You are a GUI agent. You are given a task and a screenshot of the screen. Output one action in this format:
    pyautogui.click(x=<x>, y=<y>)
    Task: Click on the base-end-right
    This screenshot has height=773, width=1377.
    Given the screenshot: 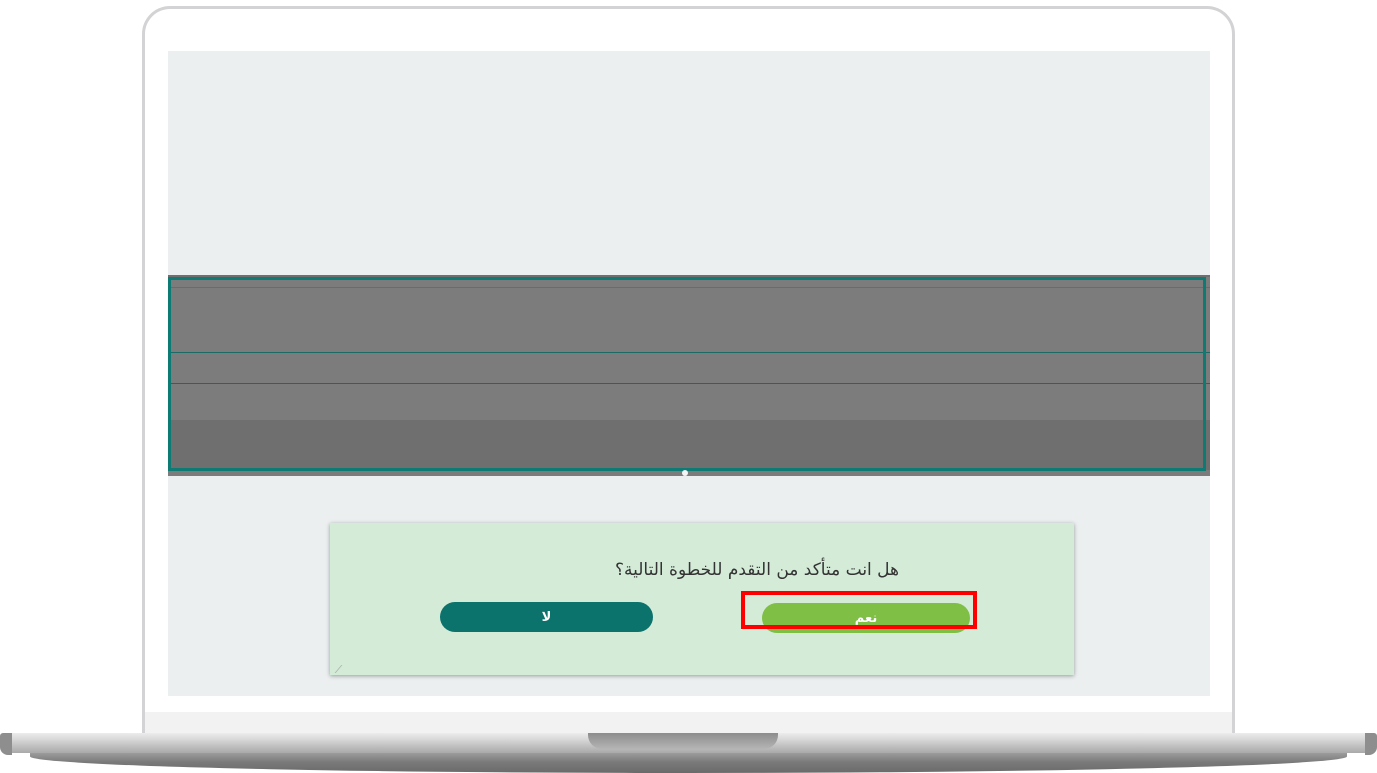 What is the action you would take?
    pyautogui.click(x=1371, y=744)
    